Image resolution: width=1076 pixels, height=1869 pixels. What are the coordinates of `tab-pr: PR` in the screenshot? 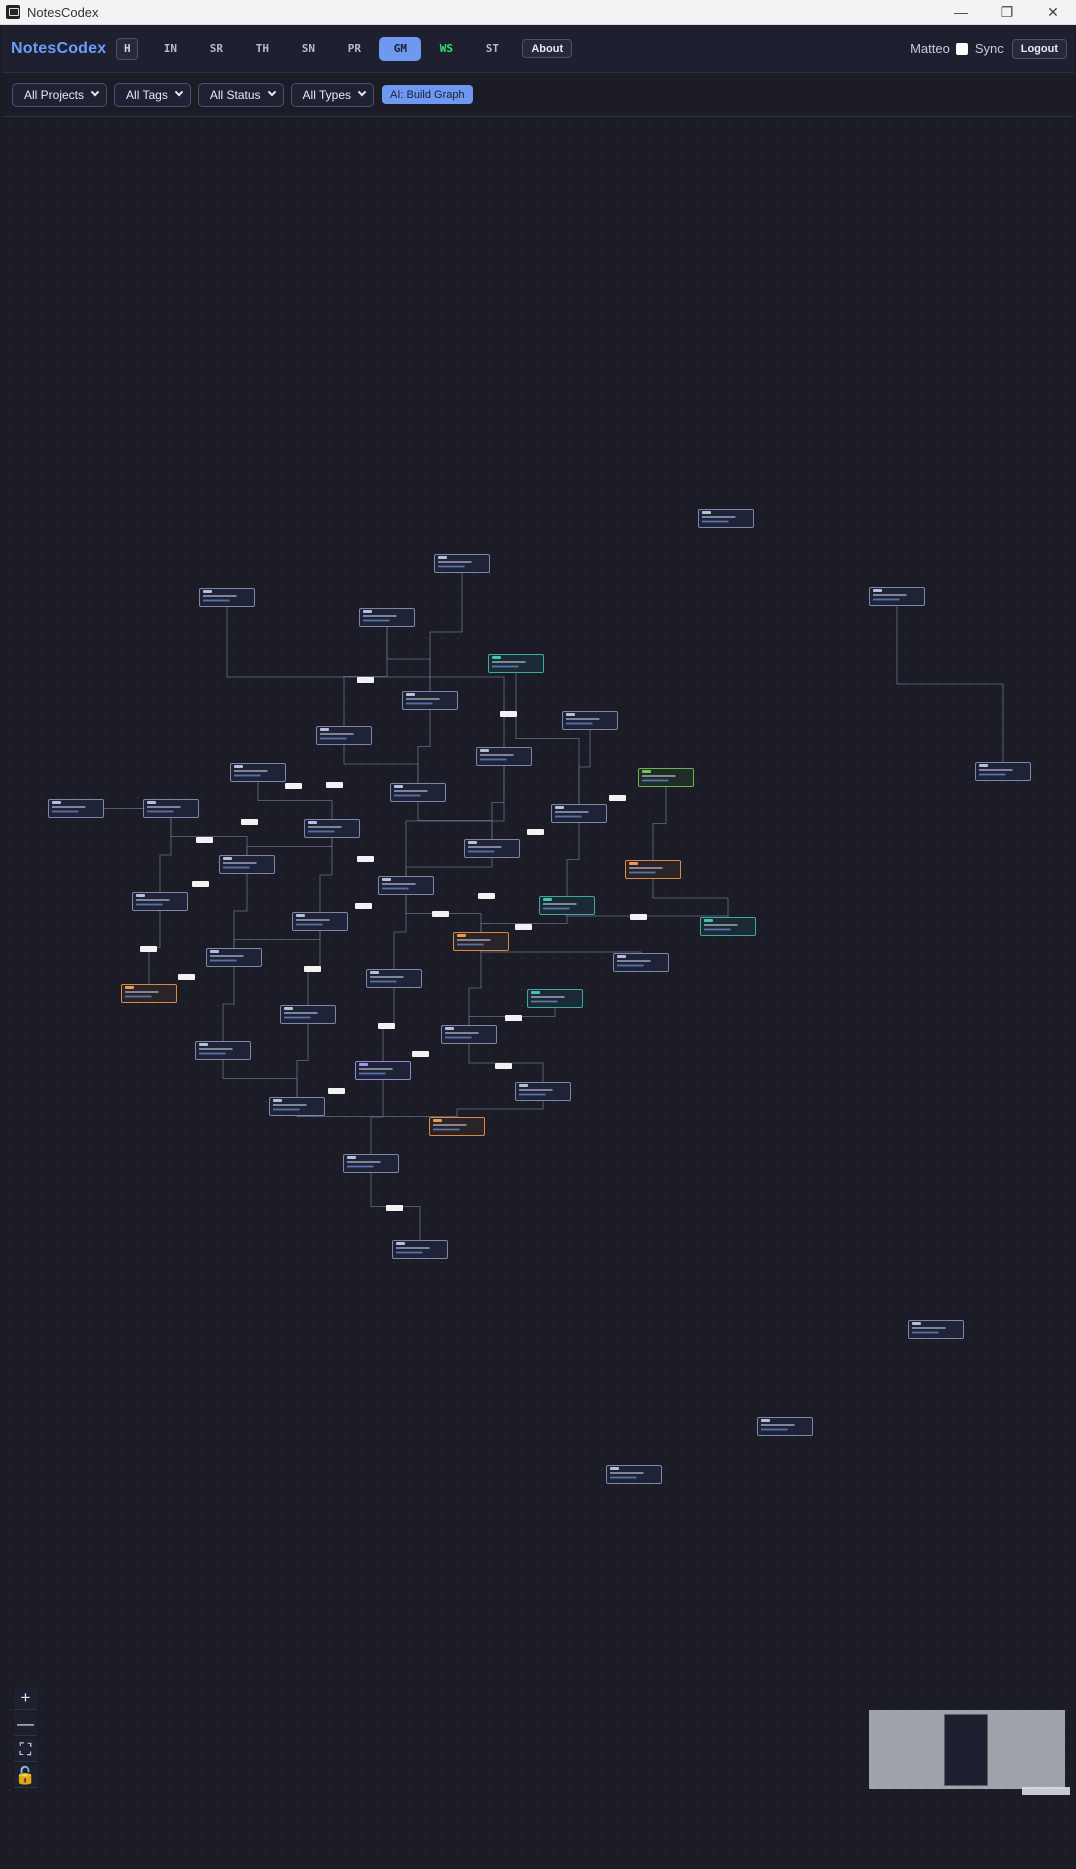 It's located at (354, 49).